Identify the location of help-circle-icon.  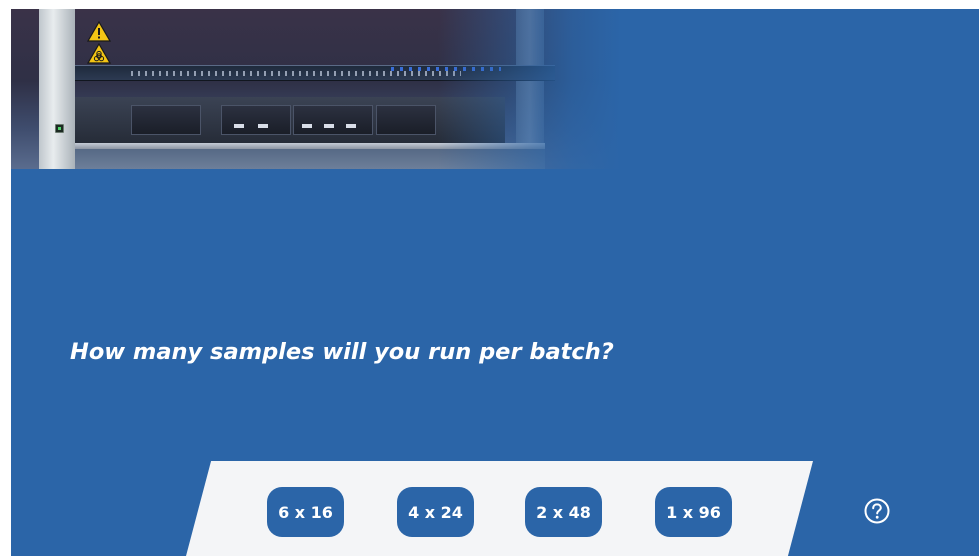
(877, 511).